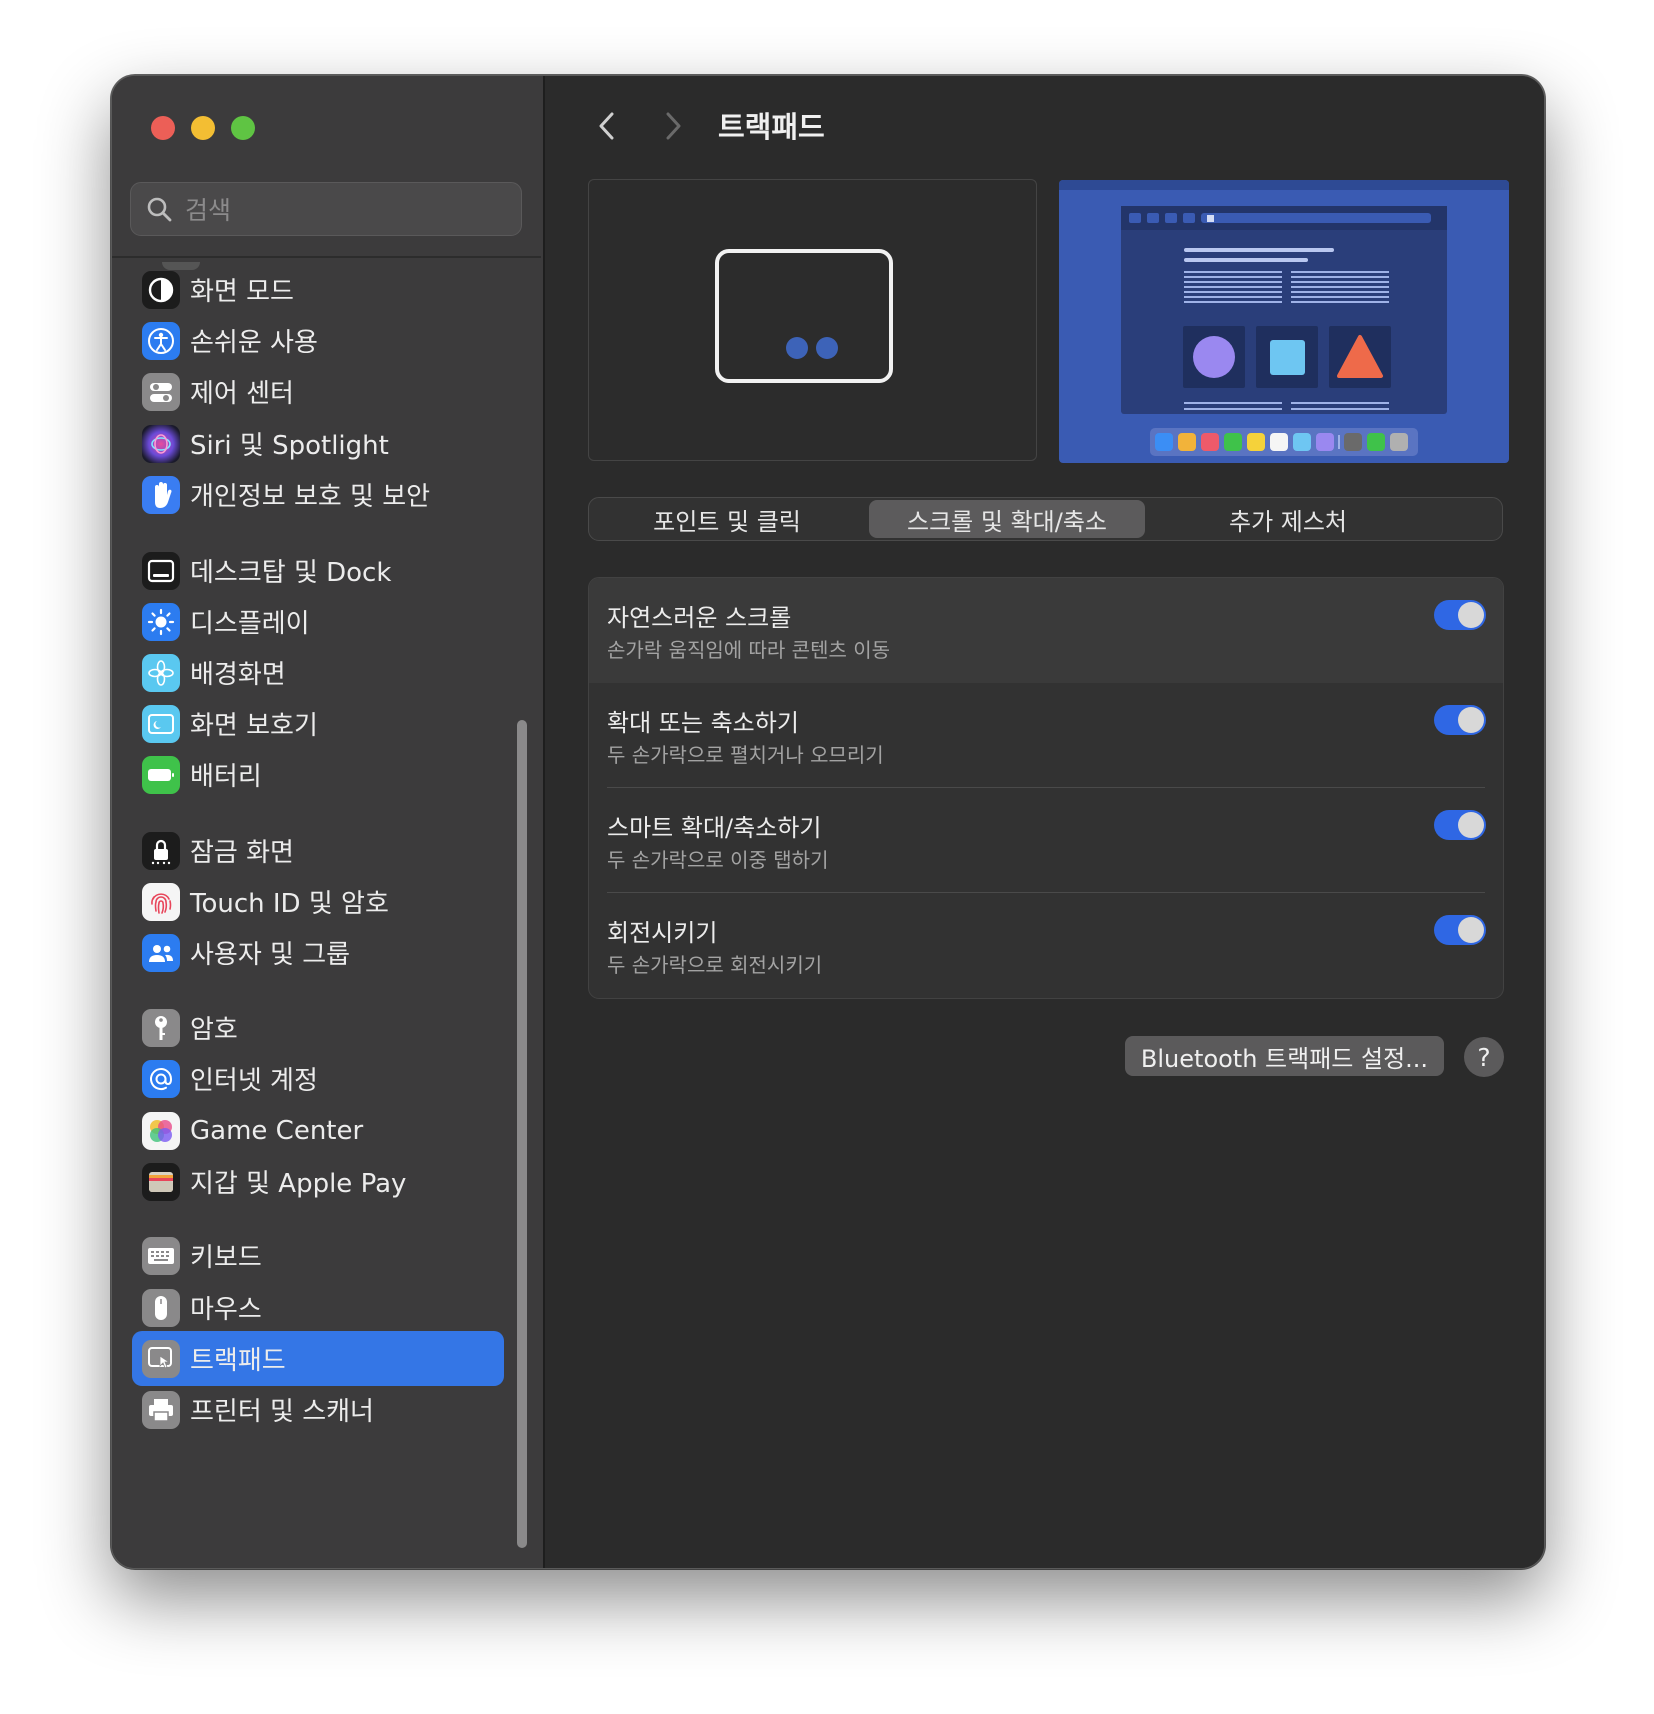 The width and height of the screenshot is (1654, 1714). What do you see at coordinates (161, 672) in the screenshot?
I see `wallpaper-flower-icon` at bounding box center [161, 672].